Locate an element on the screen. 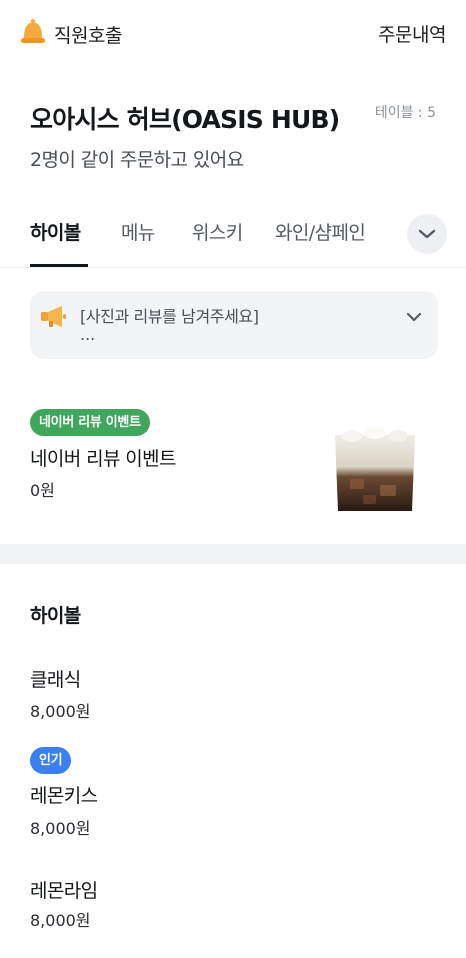 The height and width of the screenshot is (958, 466). store-name: 오아시스 허브(OASIS HUB) is located at coordinates (185, 119).